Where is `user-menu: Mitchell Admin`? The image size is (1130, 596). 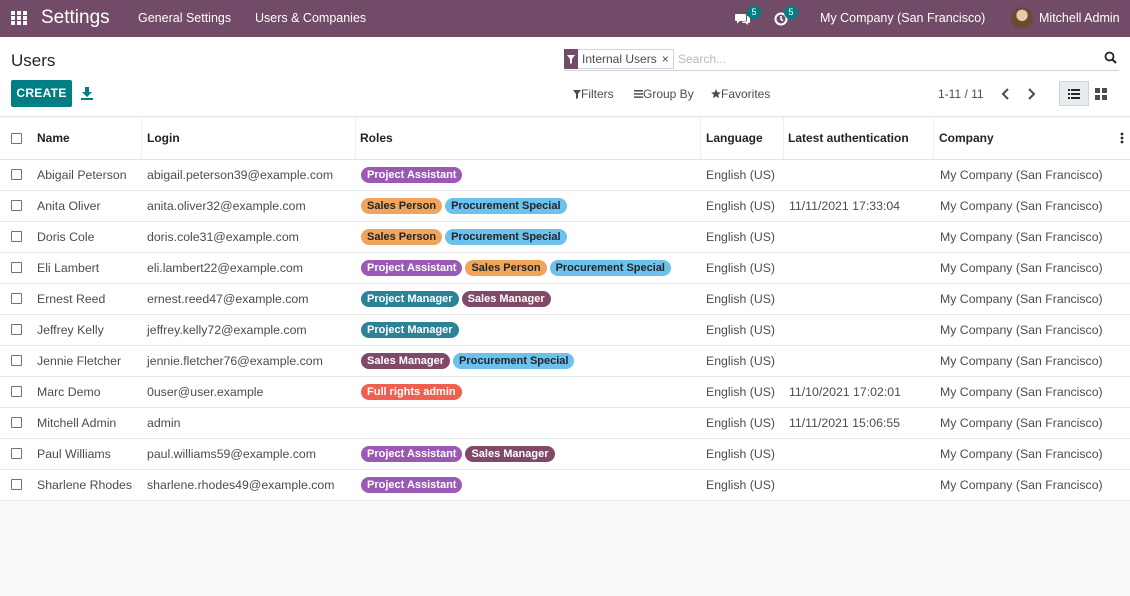
user-menu: Mitchell Admin is located at coordinates (1079, 18).